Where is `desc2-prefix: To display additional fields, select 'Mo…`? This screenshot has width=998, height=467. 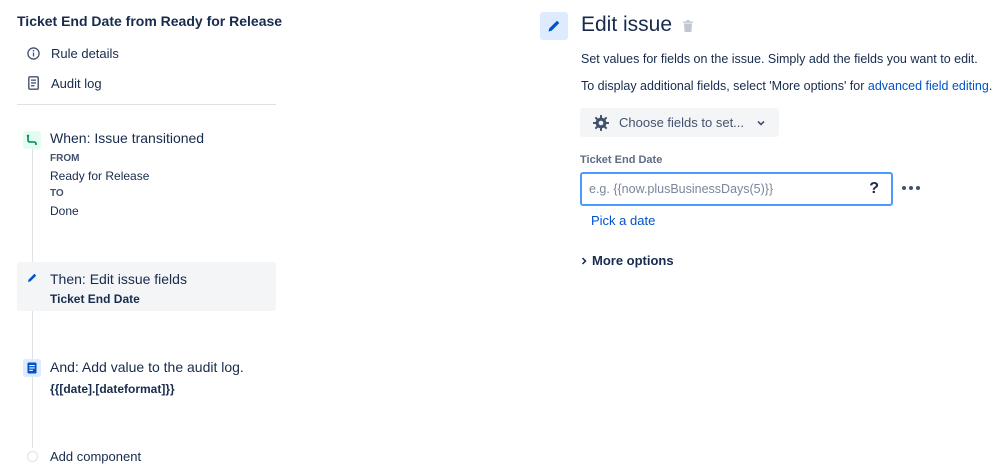 desc2-prefix: To display additional fields, select 'Mo… is located at coordinates (724, 86).